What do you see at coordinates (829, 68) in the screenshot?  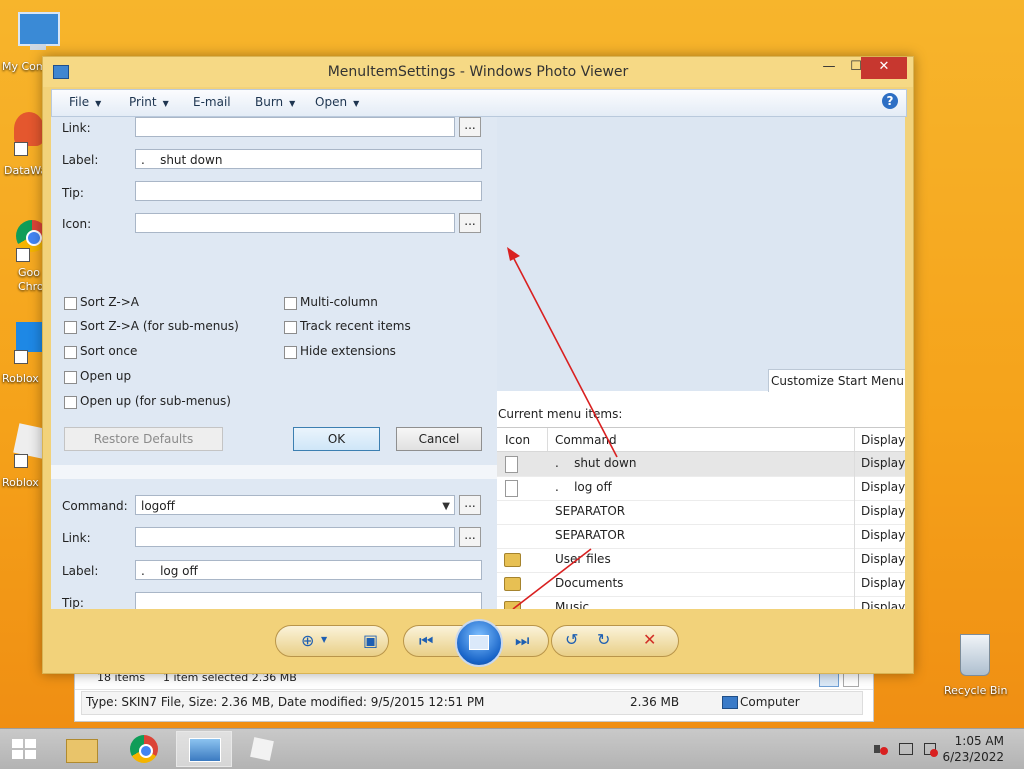 I see `minimize-button: —` at bounding box center [829, 68].